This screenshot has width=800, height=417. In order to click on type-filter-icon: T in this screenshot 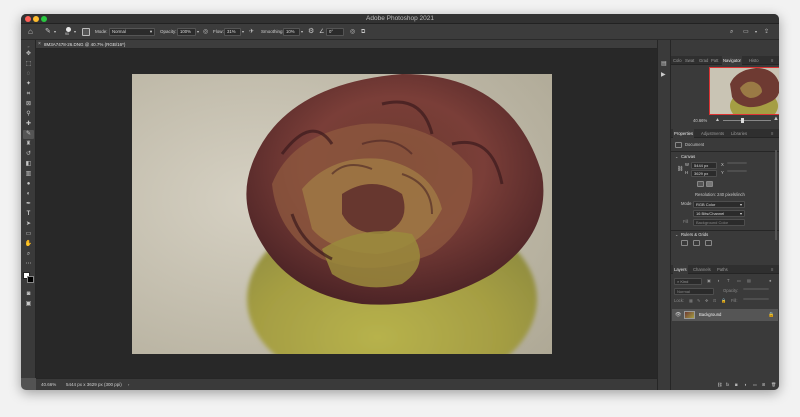, I will do `click(728, 281)`.